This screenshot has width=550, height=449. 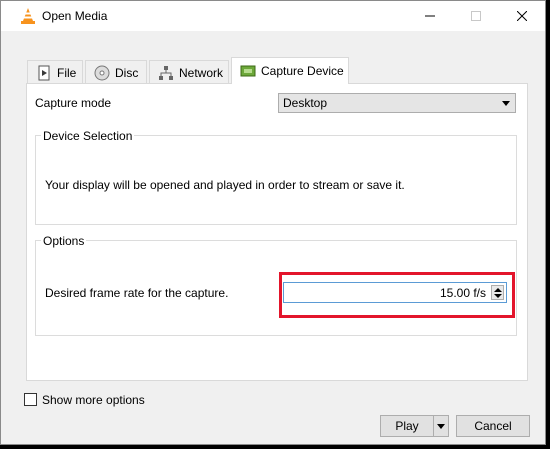 I want to click on maximize-icon, so click(x=476, y=16).